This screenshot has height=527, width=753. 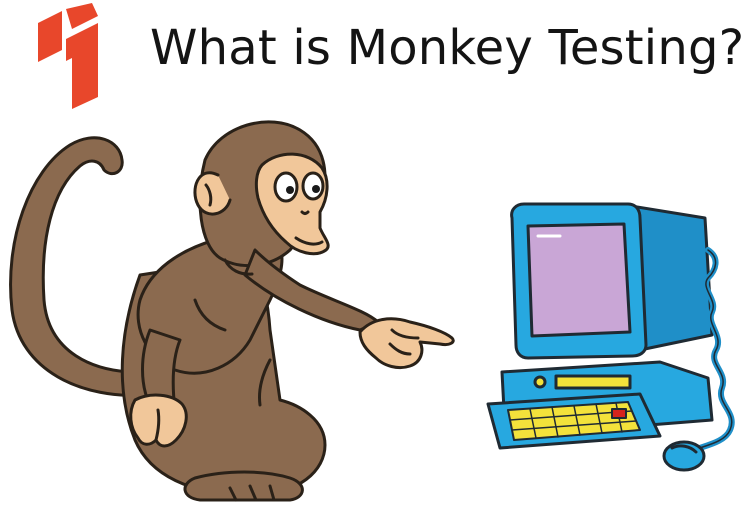 I want to click on logo-shape-top, so click(x=82, y=16).